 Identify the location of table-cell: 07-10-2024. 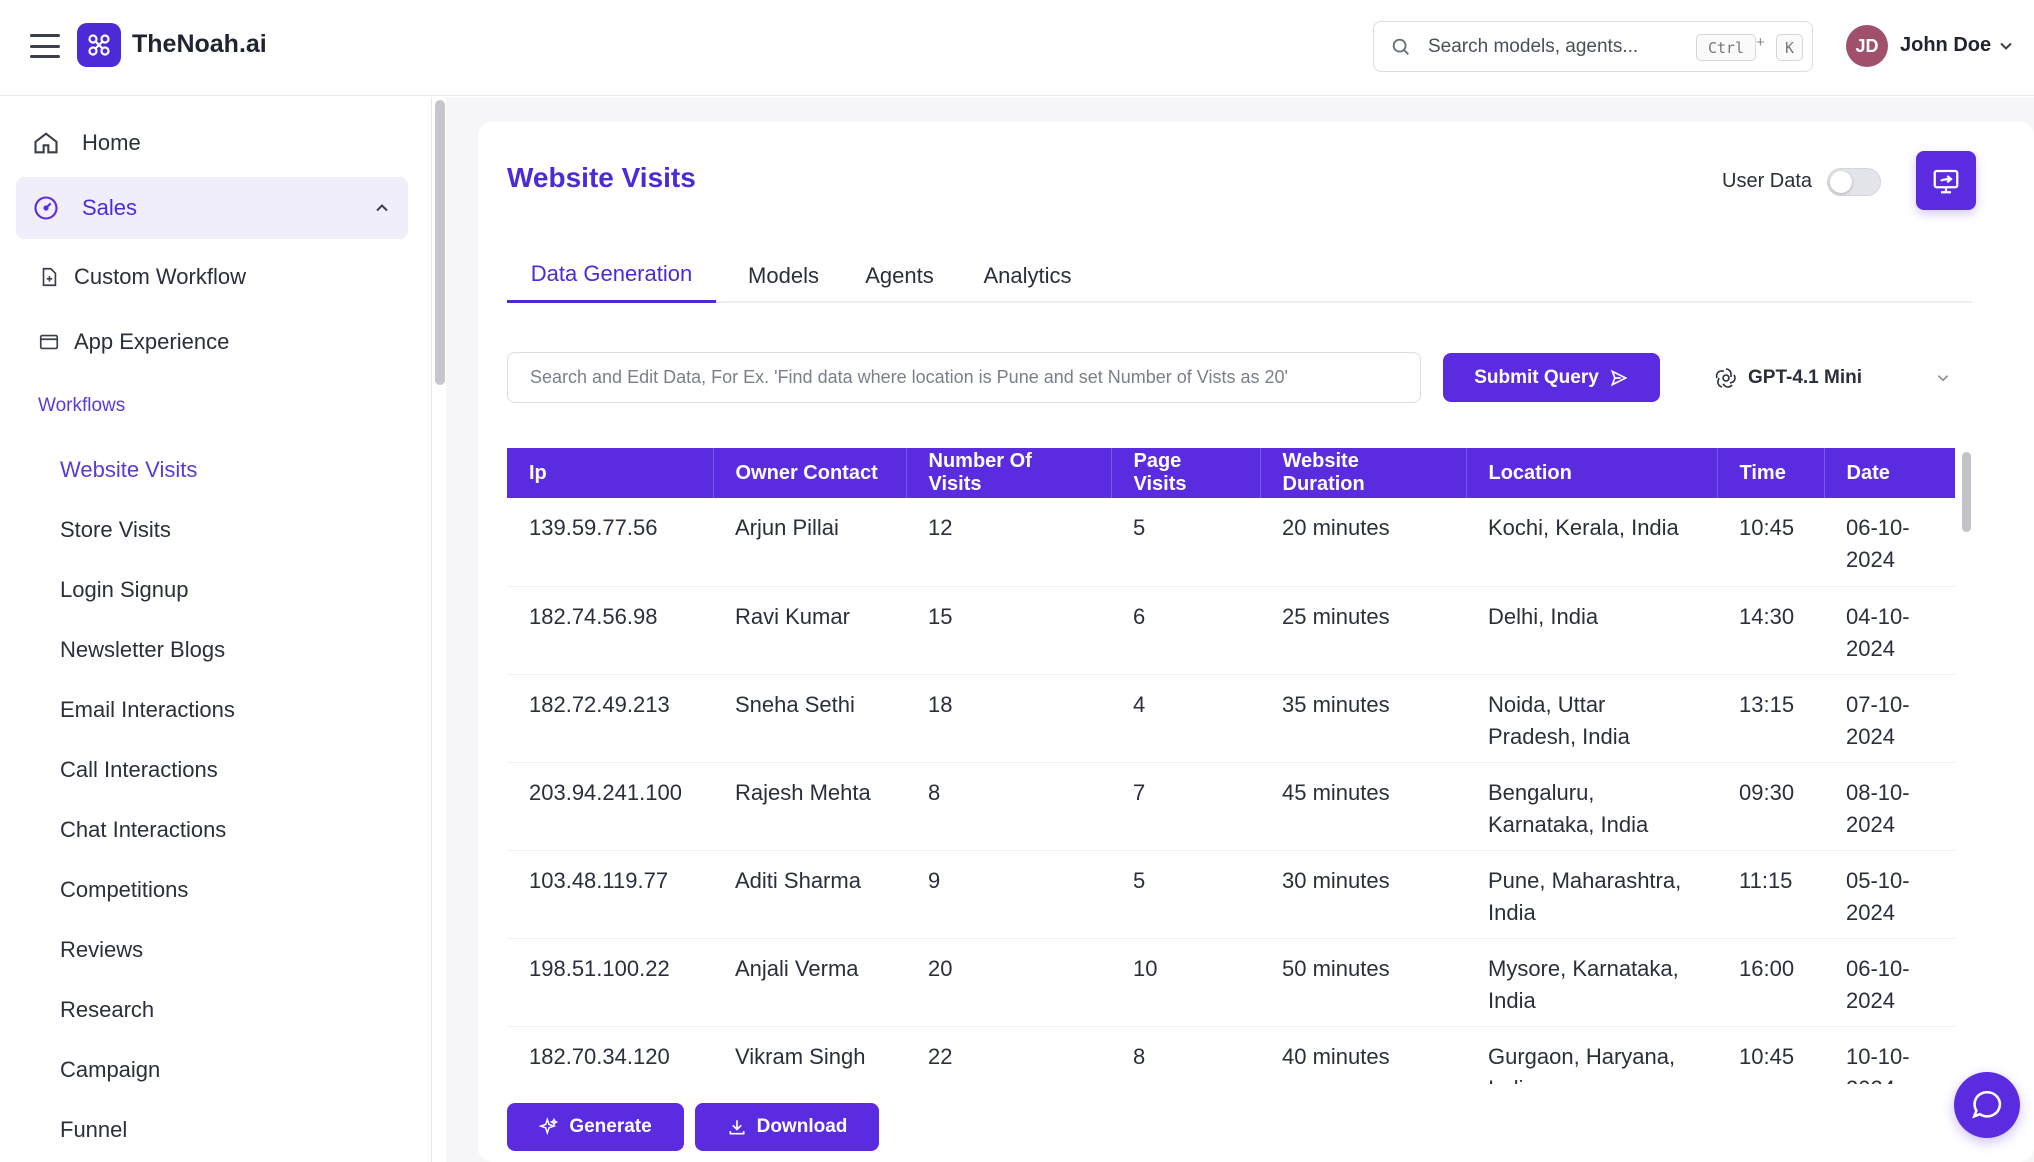
(1889, 718).